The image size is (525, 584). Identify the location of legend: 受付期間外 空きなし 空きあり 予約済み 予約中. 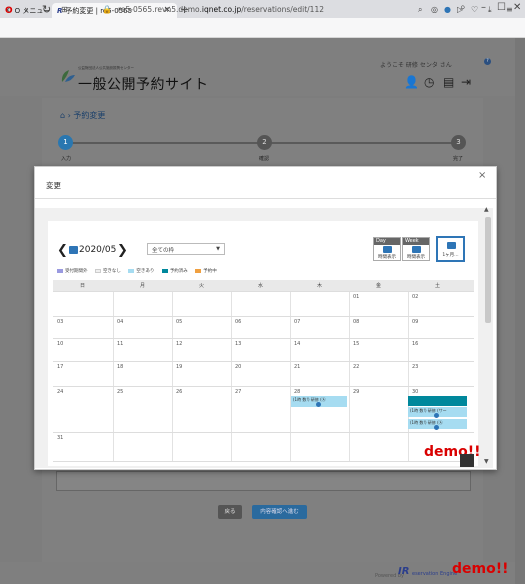
(137, 271).